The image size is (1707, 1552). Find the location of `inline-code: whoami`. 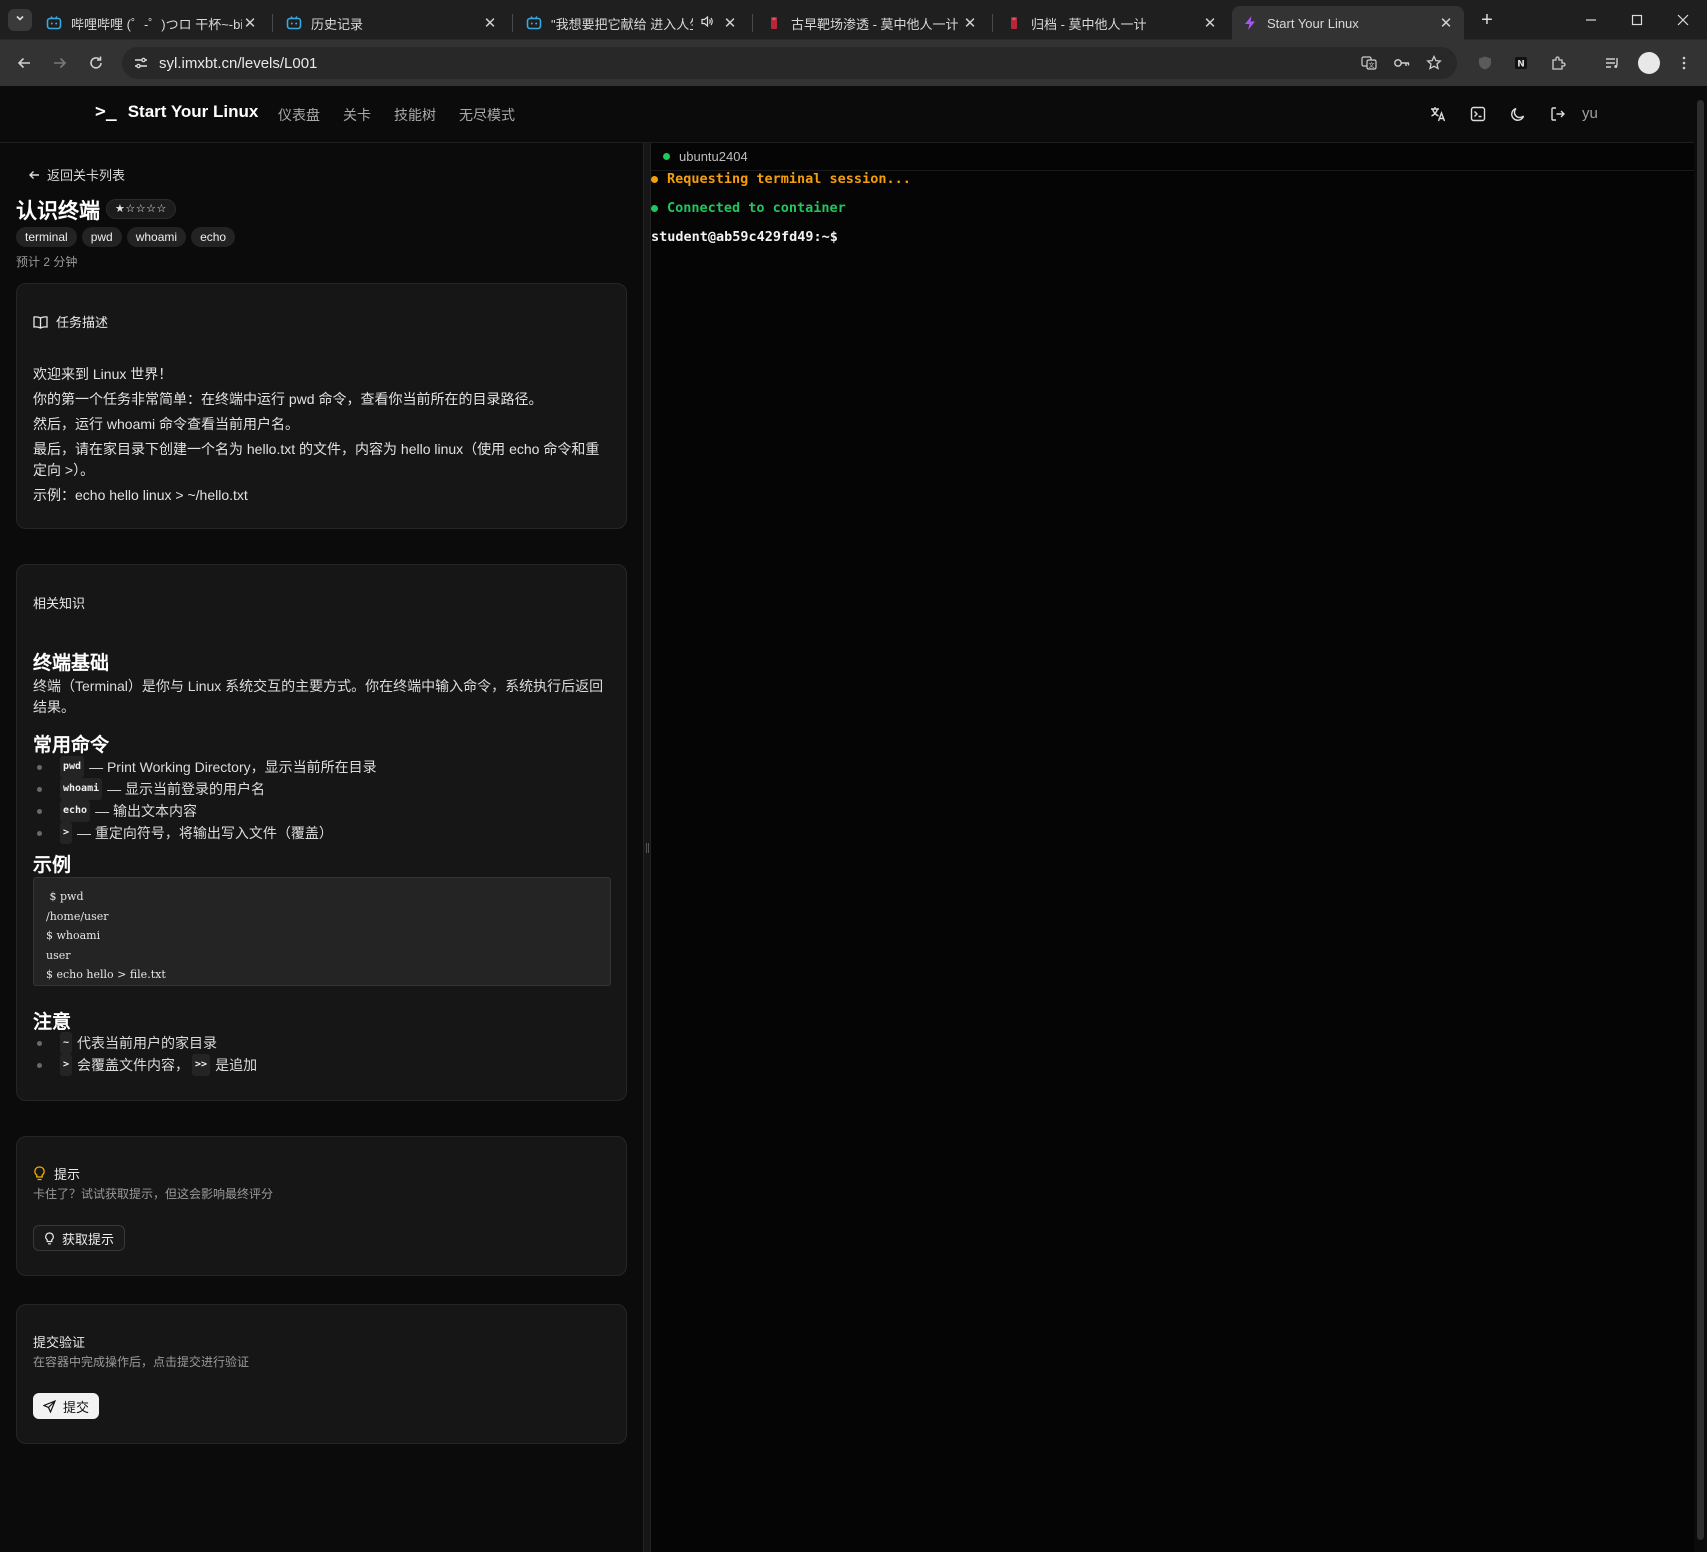

inline-code: whoami is located at coordinates (81, 789).